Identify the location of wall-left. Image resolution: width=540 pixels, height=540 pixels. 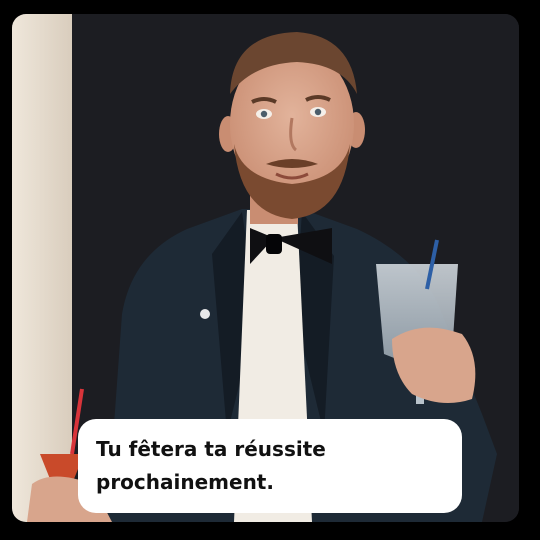
(42, 268).